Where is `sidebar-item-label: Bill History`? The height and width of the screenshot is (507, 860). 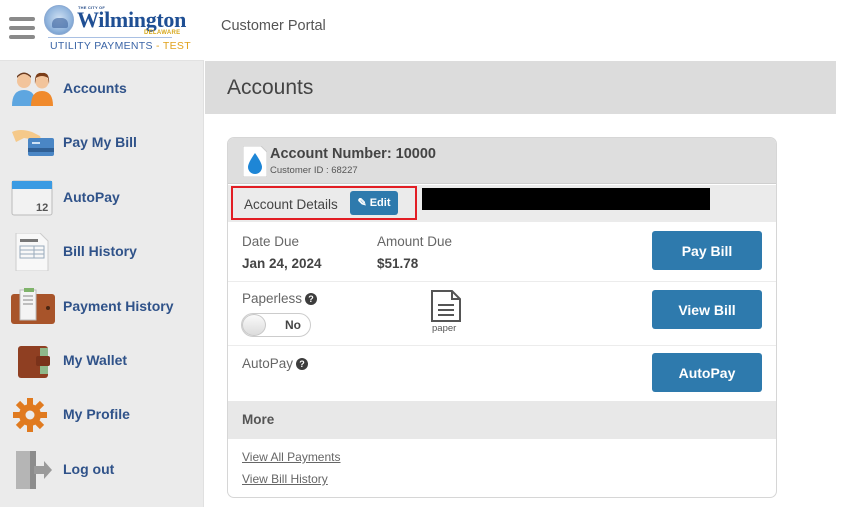
sidebar-item-label: Bill History is located at coordinates (100, 251).